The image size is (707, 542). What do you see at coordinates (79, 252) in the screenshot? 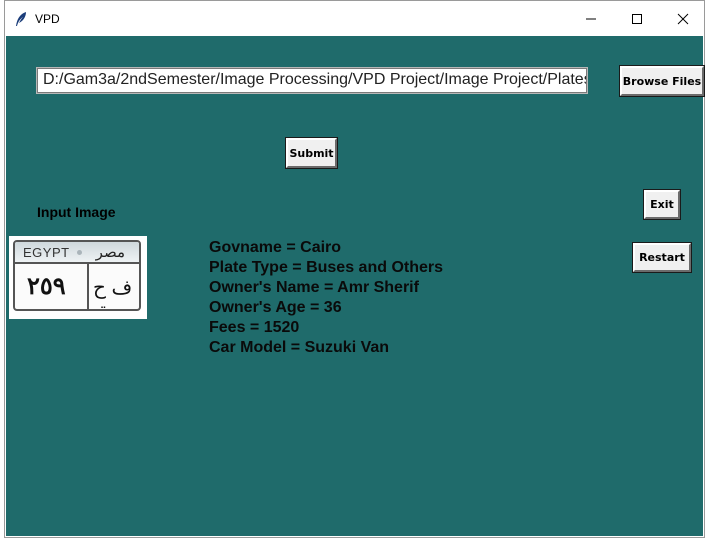
I see `plate-dot` at bounding box center [79, 252].